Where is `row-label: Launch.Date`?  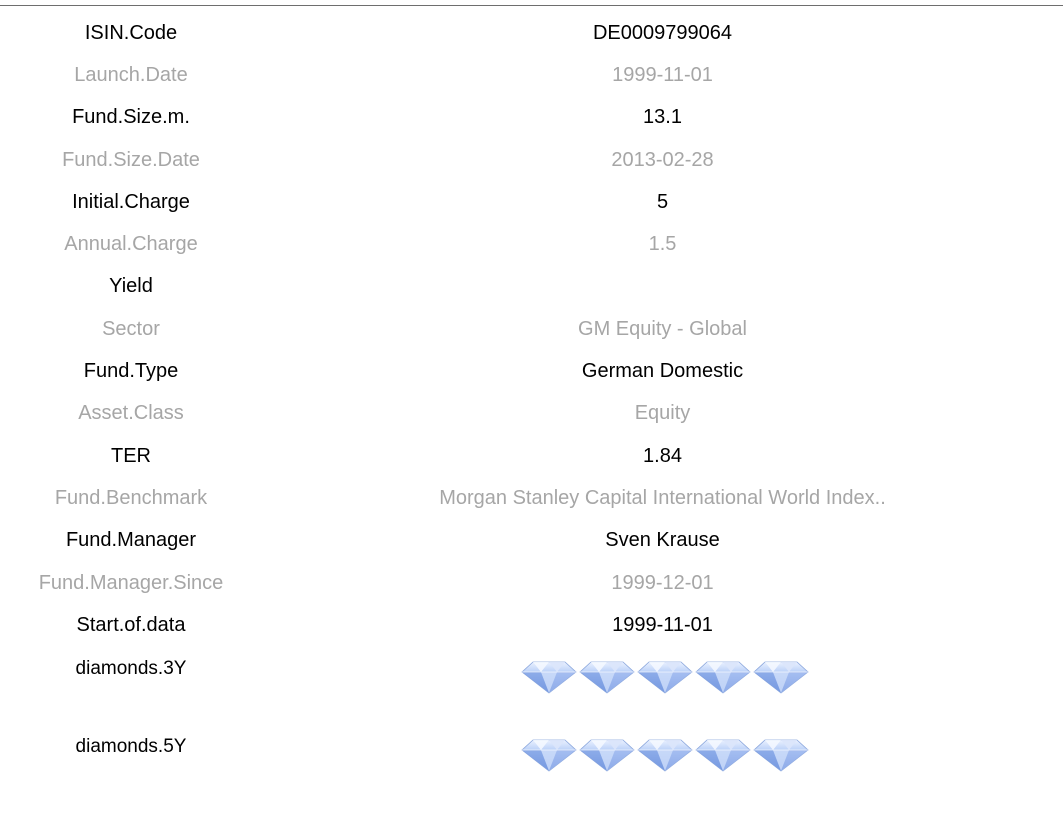 row-label: Launch.Date is located at coordinates (131, 74).